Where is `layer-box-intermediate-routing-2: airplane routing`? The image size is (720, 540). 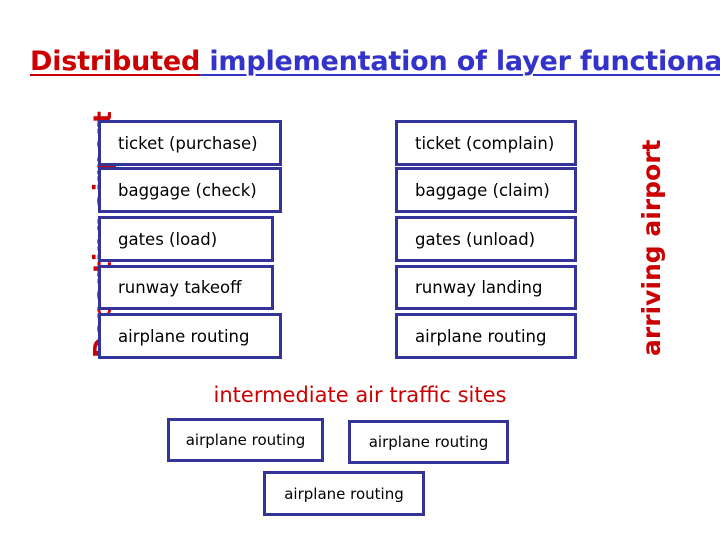 layer-box-intermediate-routing-2: airplane routing is located at coordinates (428, 442).